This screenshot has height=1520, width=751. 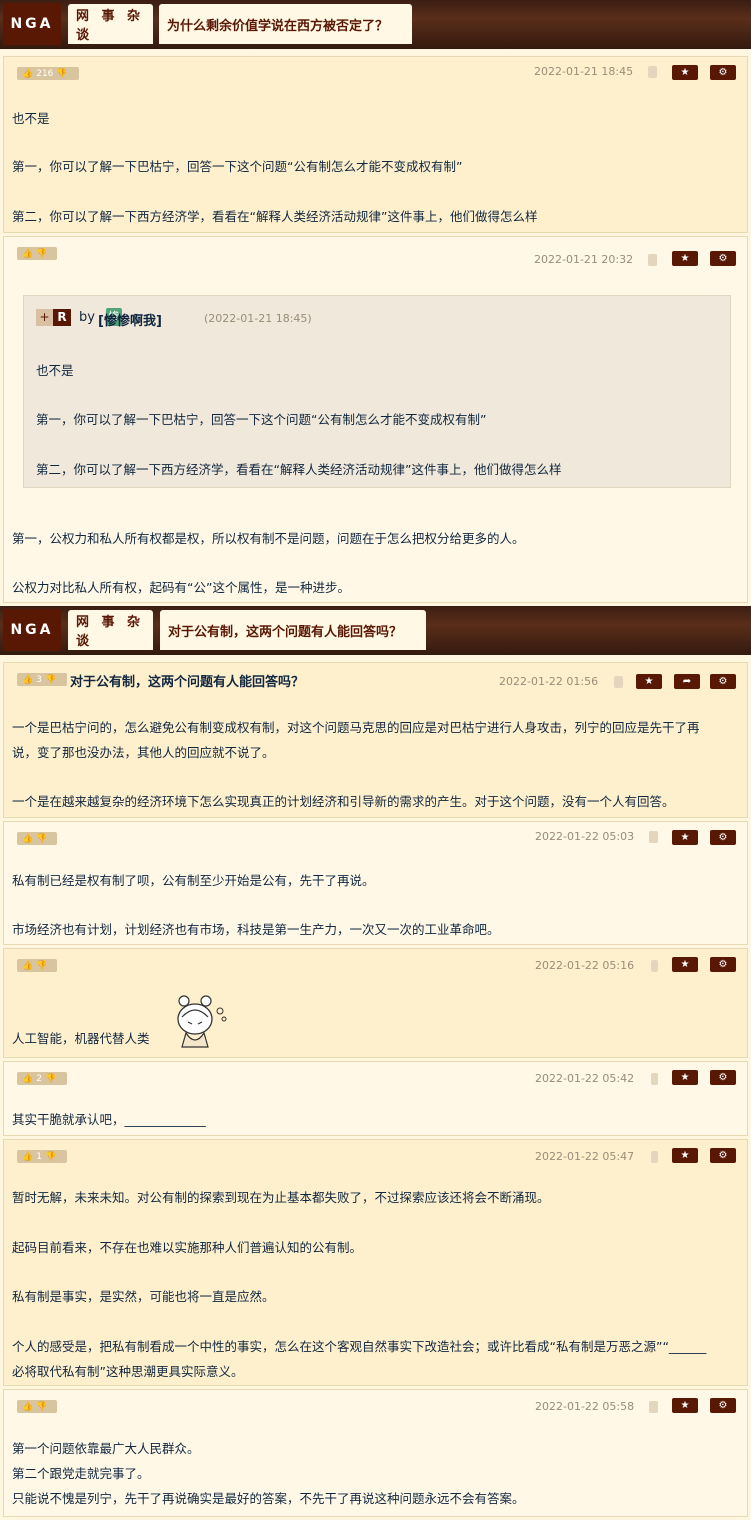 I want to click on post-line: 第一，你可以了解一下巴枯宁，回答一下这个问题“公有制怎么才能不变成权有制”, so click(x=237, y=166).